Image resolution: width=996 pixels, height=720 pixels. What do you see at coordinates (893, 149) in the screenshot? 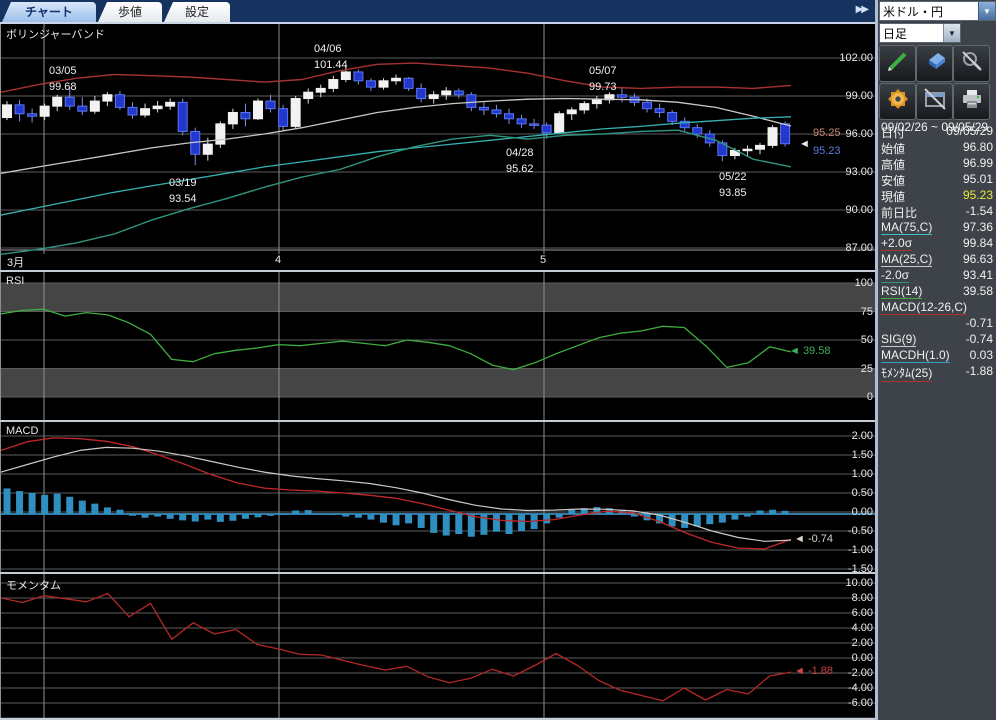
I see `quote-row-label: 始値` at bounding box center [893, 149].